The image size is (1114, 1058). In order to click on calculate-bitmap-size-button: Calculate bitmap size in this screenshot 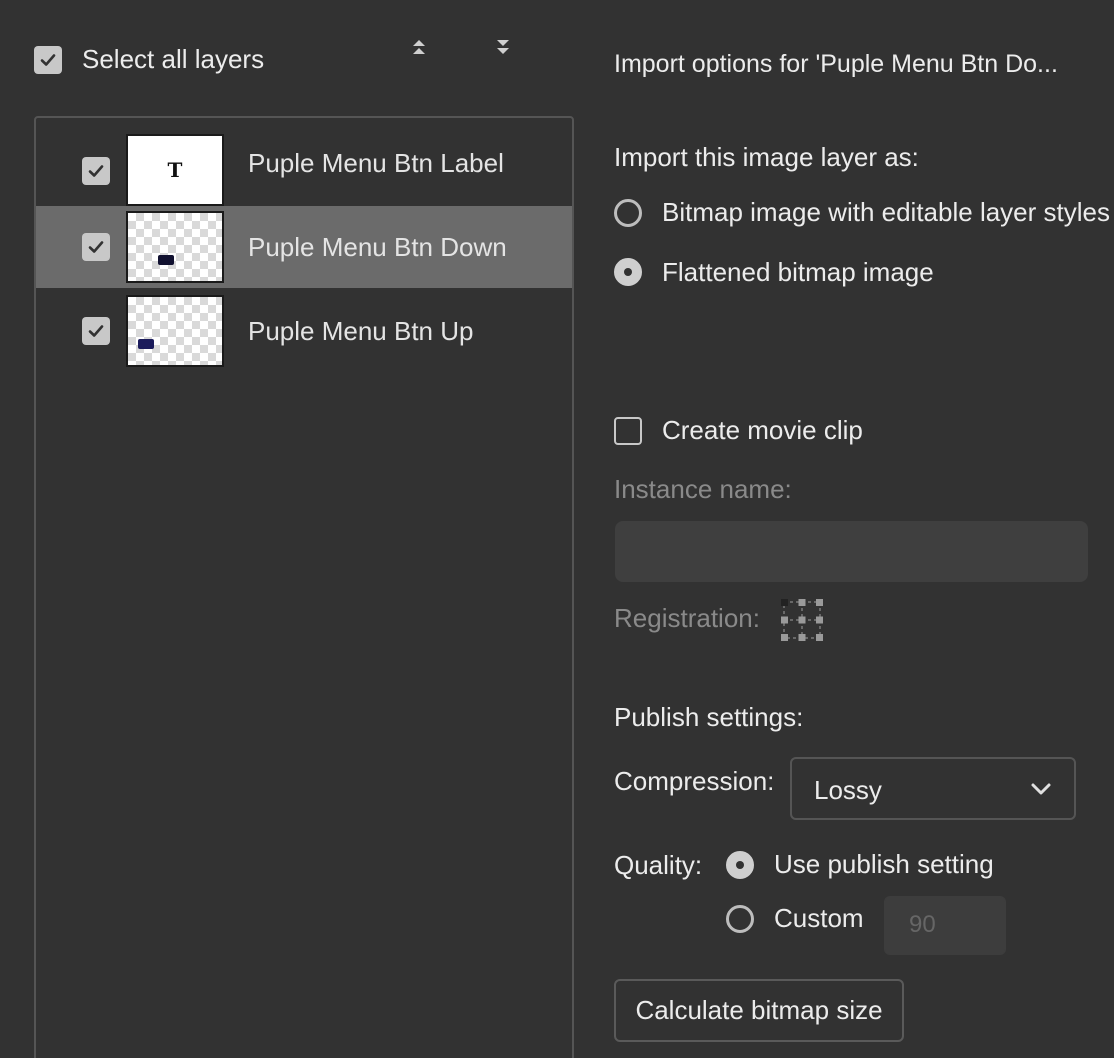, I will do `click(759, 1010)`.